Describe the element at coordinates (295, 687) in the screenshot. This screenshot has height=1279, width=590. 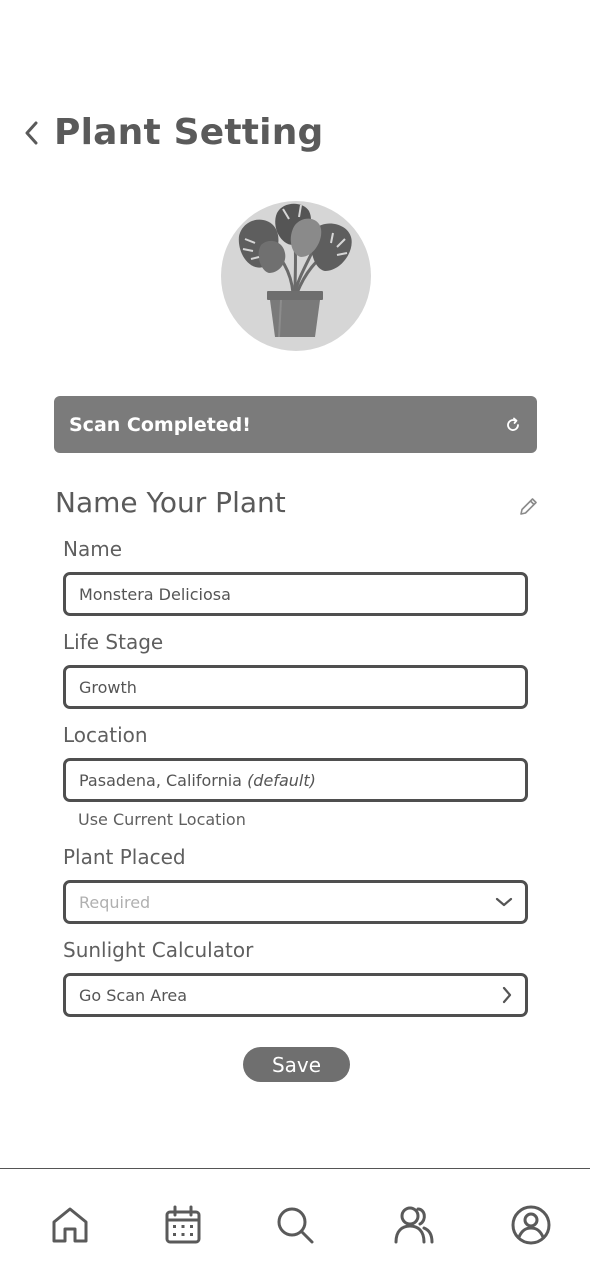
I see `life-stage-field: Growth` at that location.